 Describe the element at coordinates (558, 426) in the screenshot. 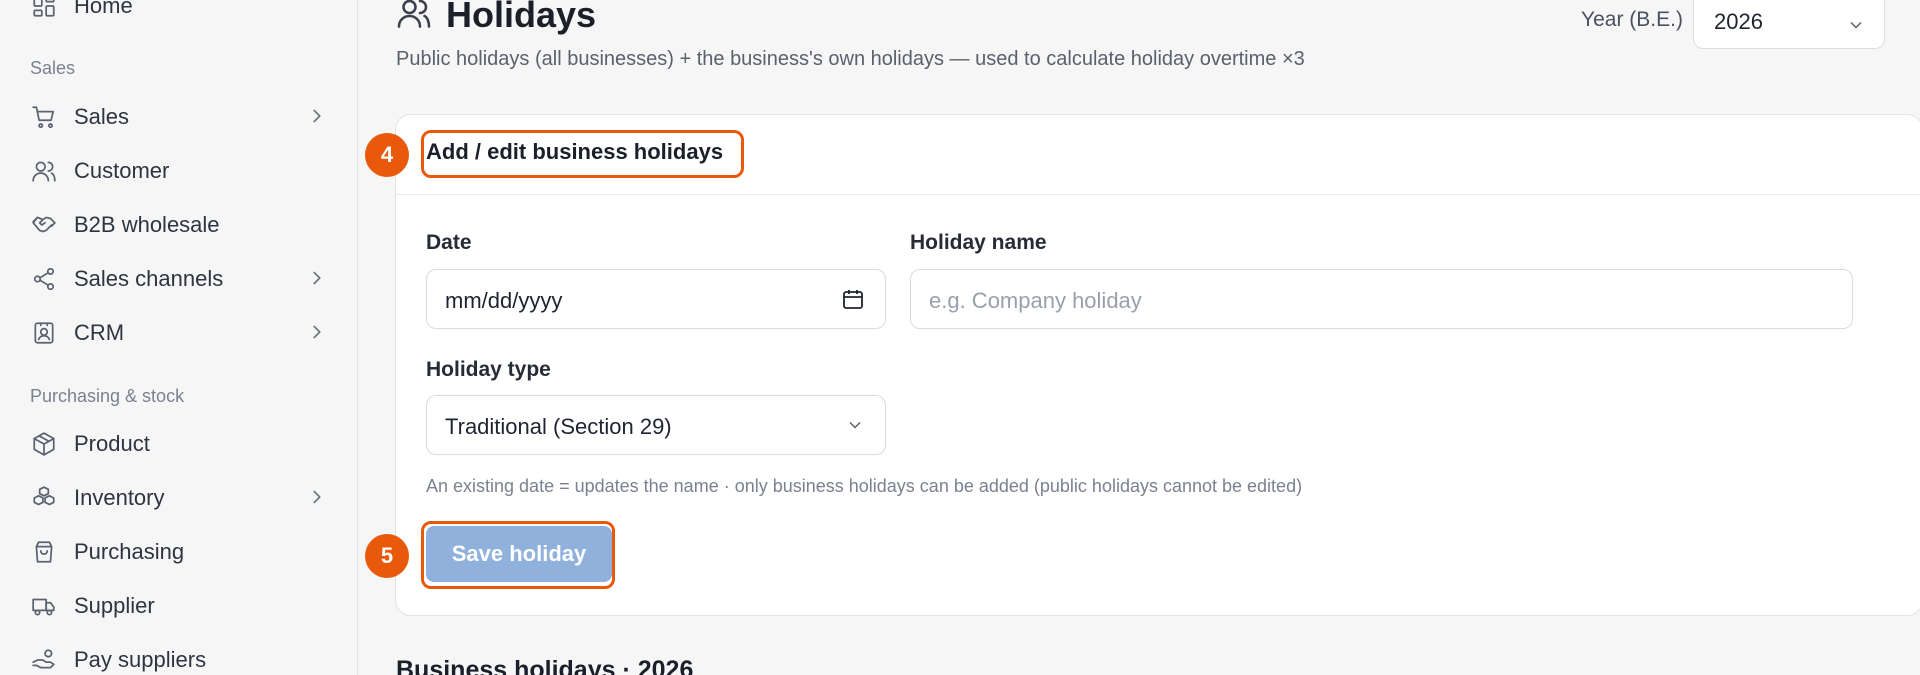

I see `holiday-type-value: Traditional (Section 29)` at that location.